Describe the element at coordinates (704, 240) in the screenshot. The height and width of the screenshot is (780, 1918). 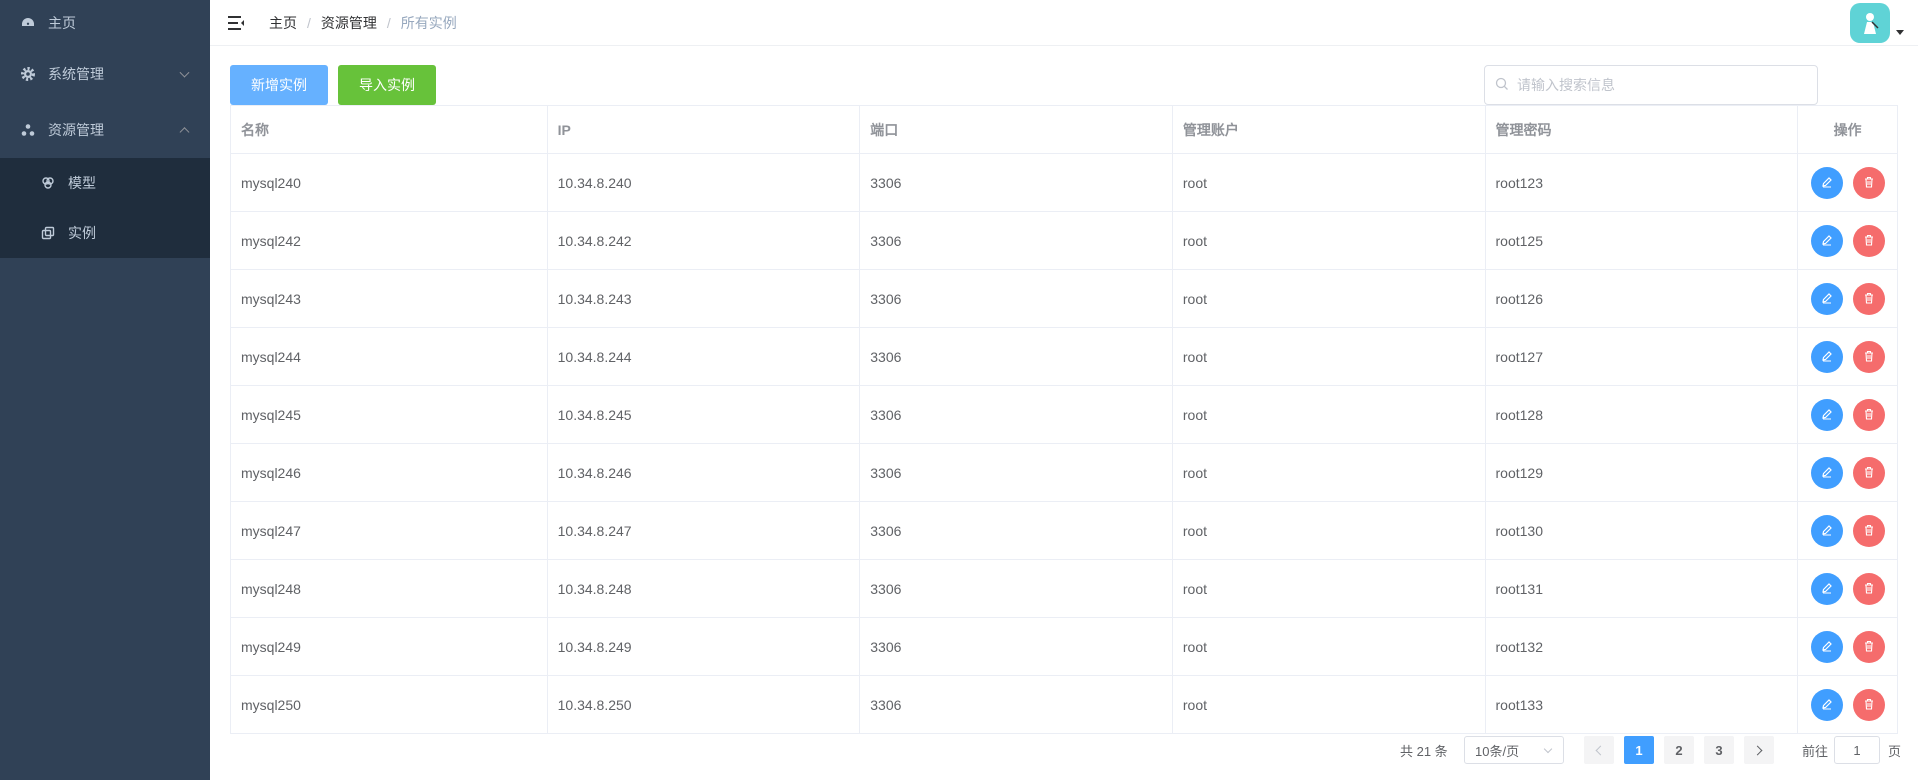
I see `instance-ip-cell: 10.34.8.242` at that location.